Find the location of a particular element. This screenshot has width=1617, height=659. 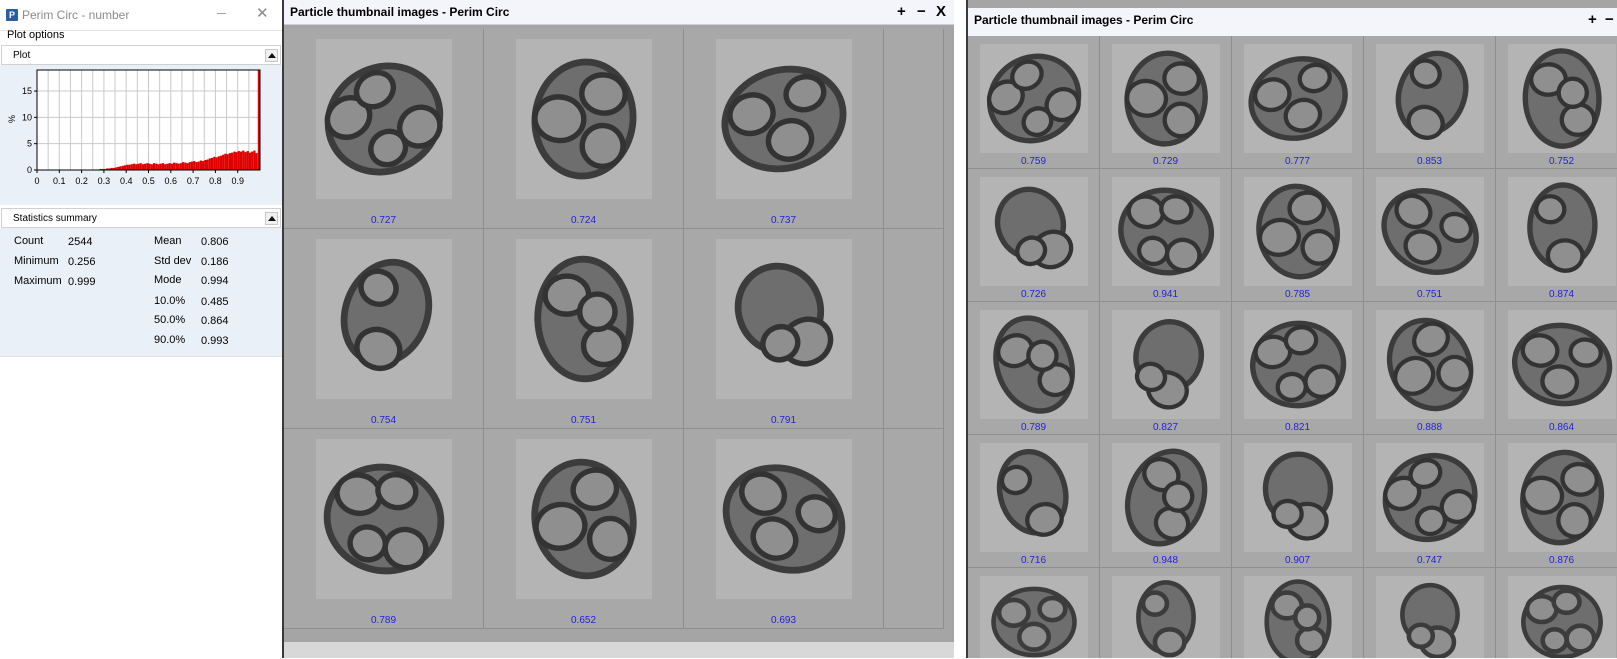

thumbnail-cell: 0.864 is located at coordinates (1556, 368).